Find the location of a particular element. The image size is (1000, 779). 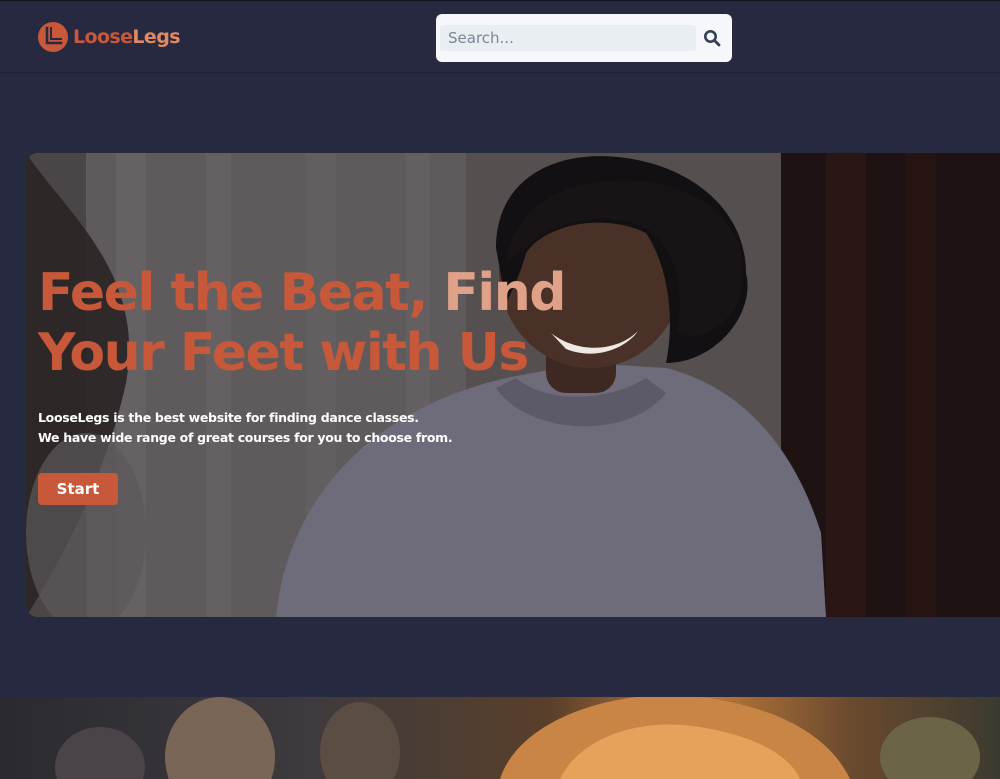

dance-crowd-photo is located at coordinates (517, 738).